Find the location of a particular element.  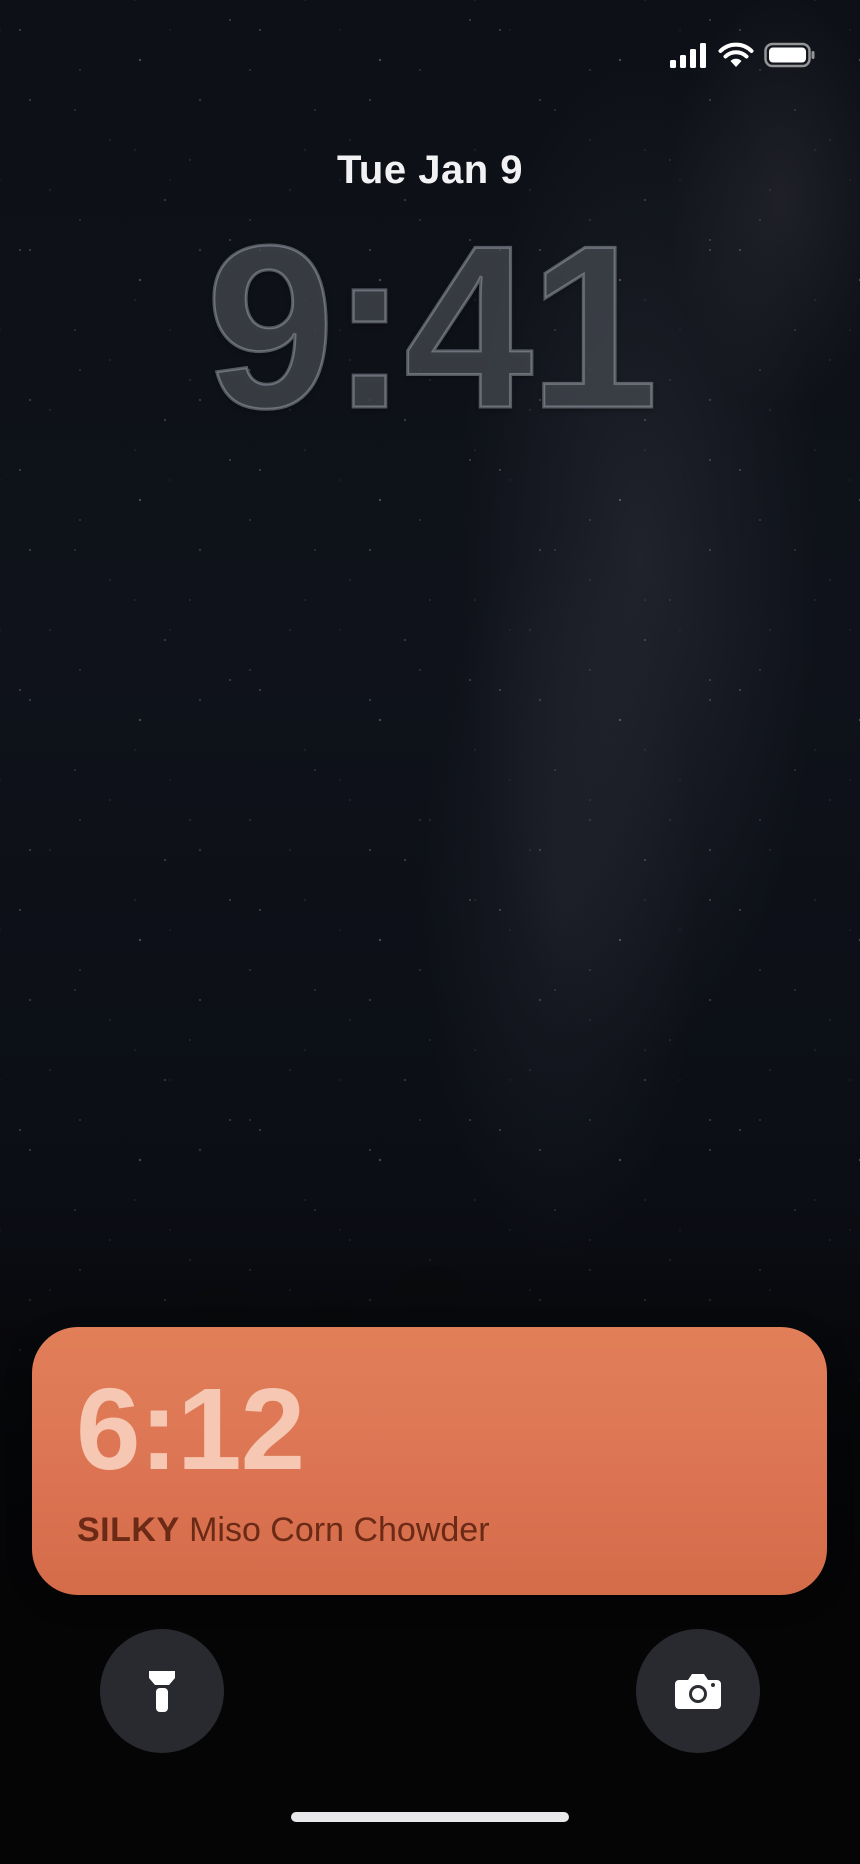

status-bar is located at coordinates (743, 55).